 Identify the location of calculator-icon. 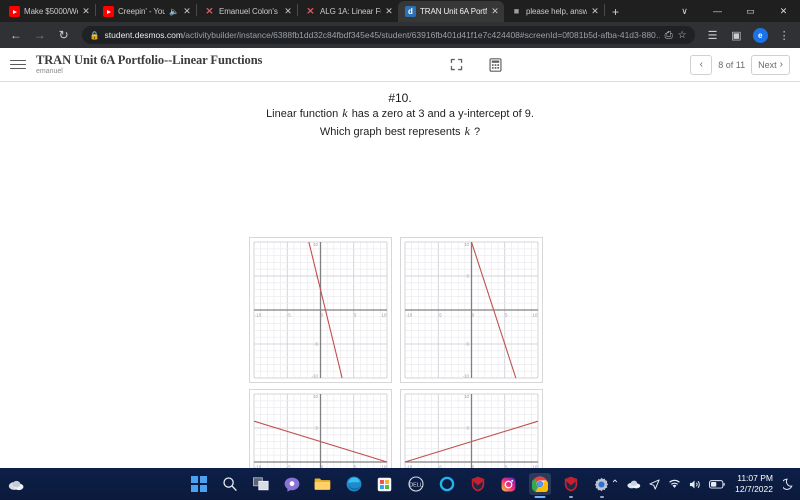
(495, 64).